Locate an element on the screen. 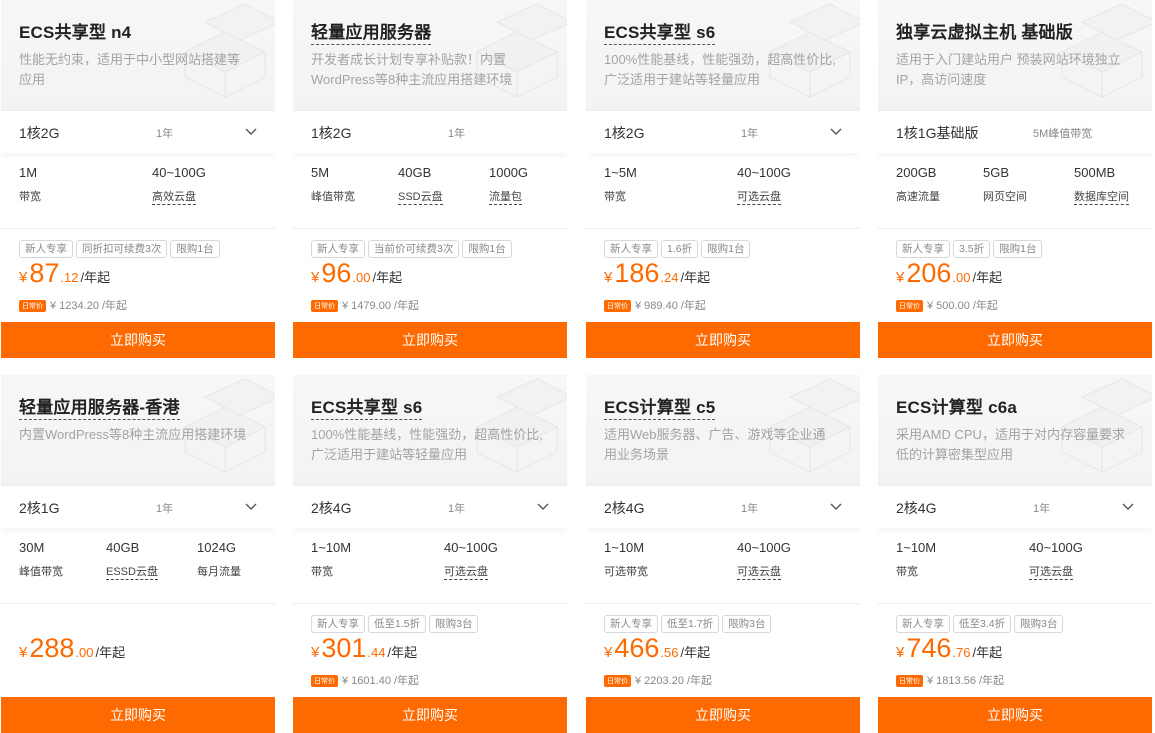  spec-feature: 5M 峰值带宽 is located at coordinates (333, 184).